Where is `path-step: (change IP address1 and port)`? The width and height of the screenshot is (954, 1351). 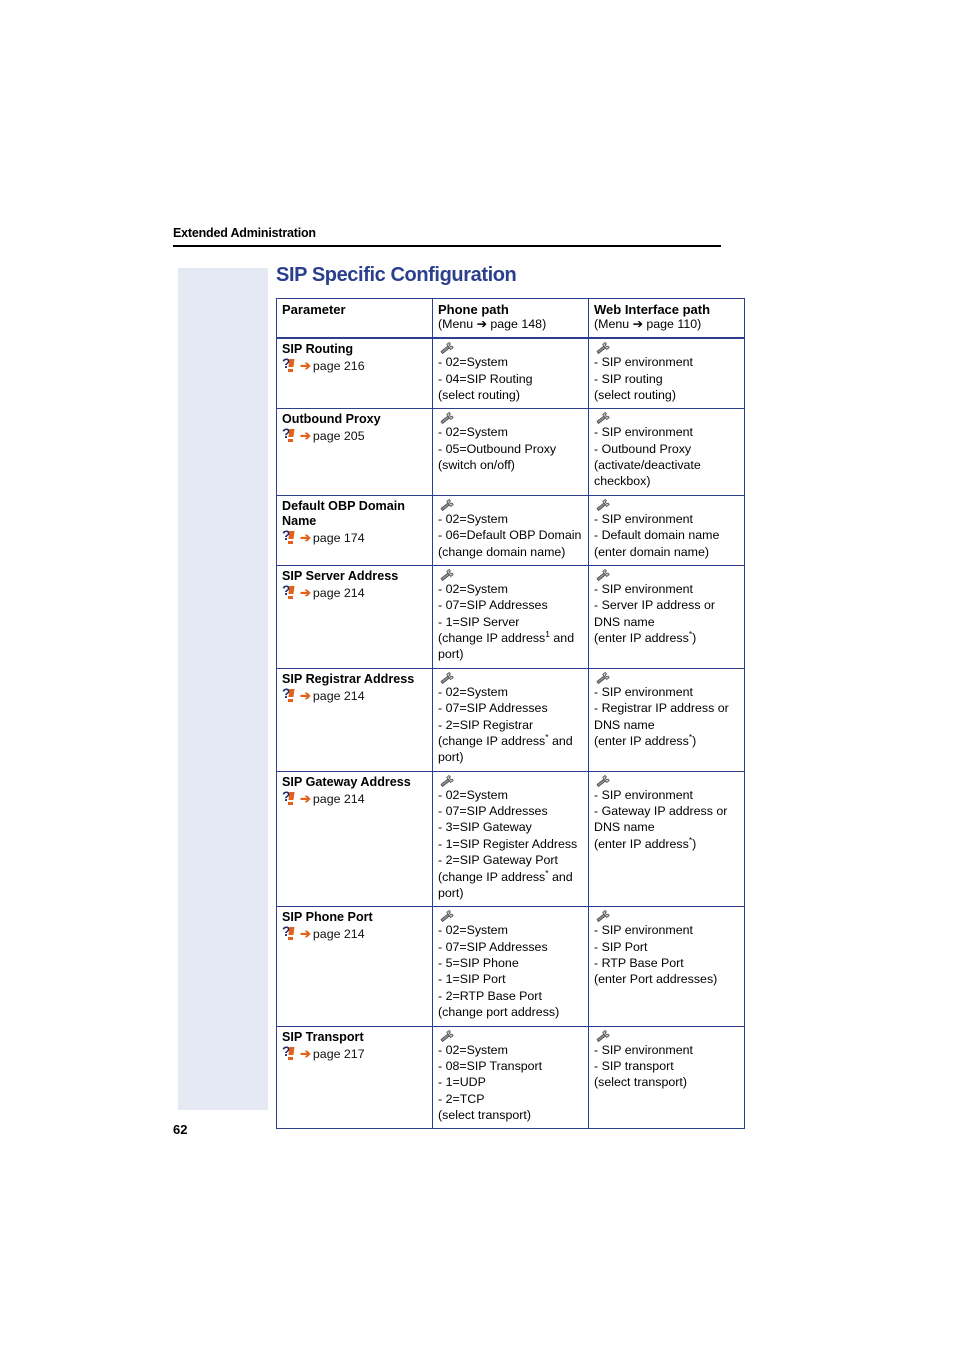 path-step: (change IP address1 and port) is located at coordinates (506, 645).